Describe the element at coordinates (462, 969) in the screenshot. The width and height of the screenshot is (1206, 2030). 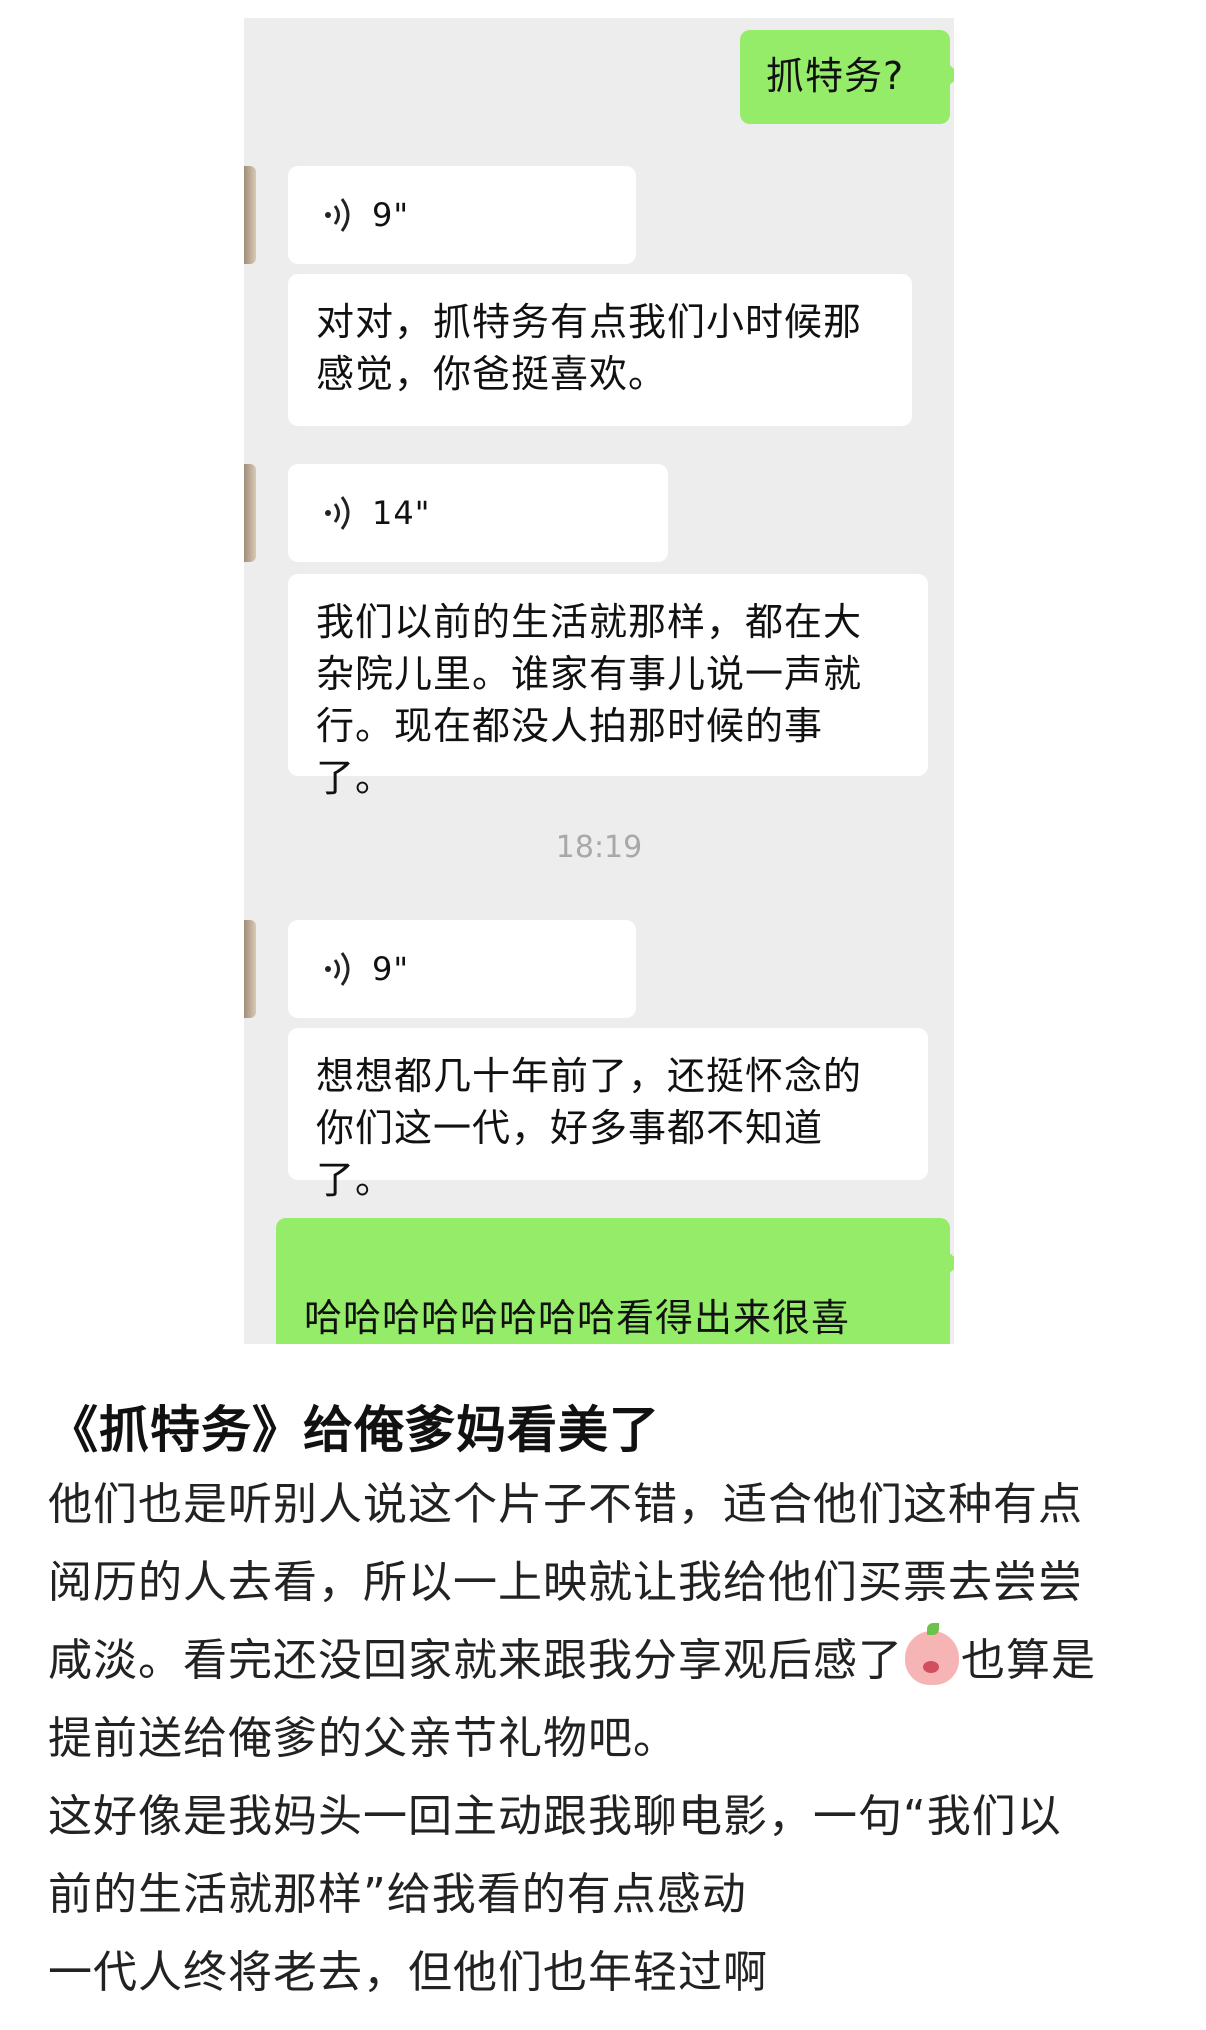
I see `voice-message-3: 9"` at that location.